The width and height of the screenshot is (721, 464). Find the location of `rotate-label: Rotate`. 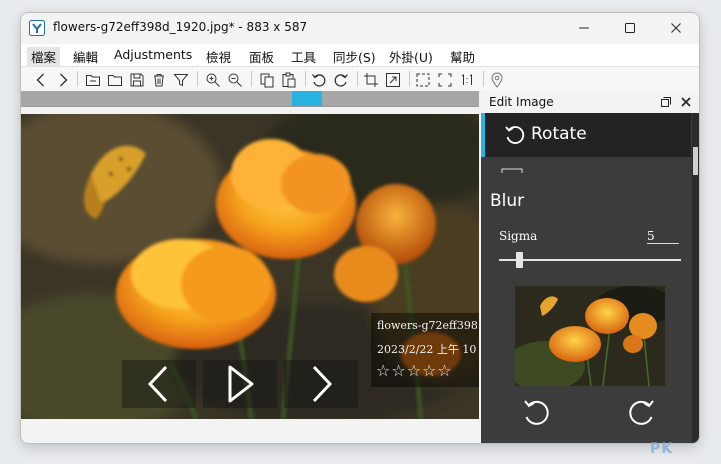

rotate-label: Rotate is located at coordinates (559, 134).